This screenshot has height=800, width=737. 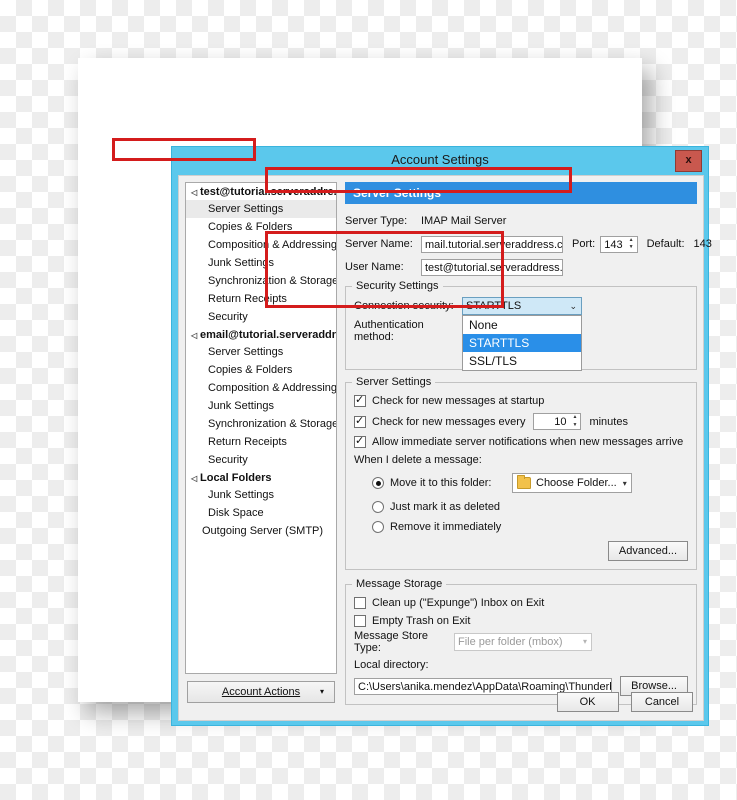 I want to click on tree-account-label-3: Local Folders, so click(x=236, y=478).